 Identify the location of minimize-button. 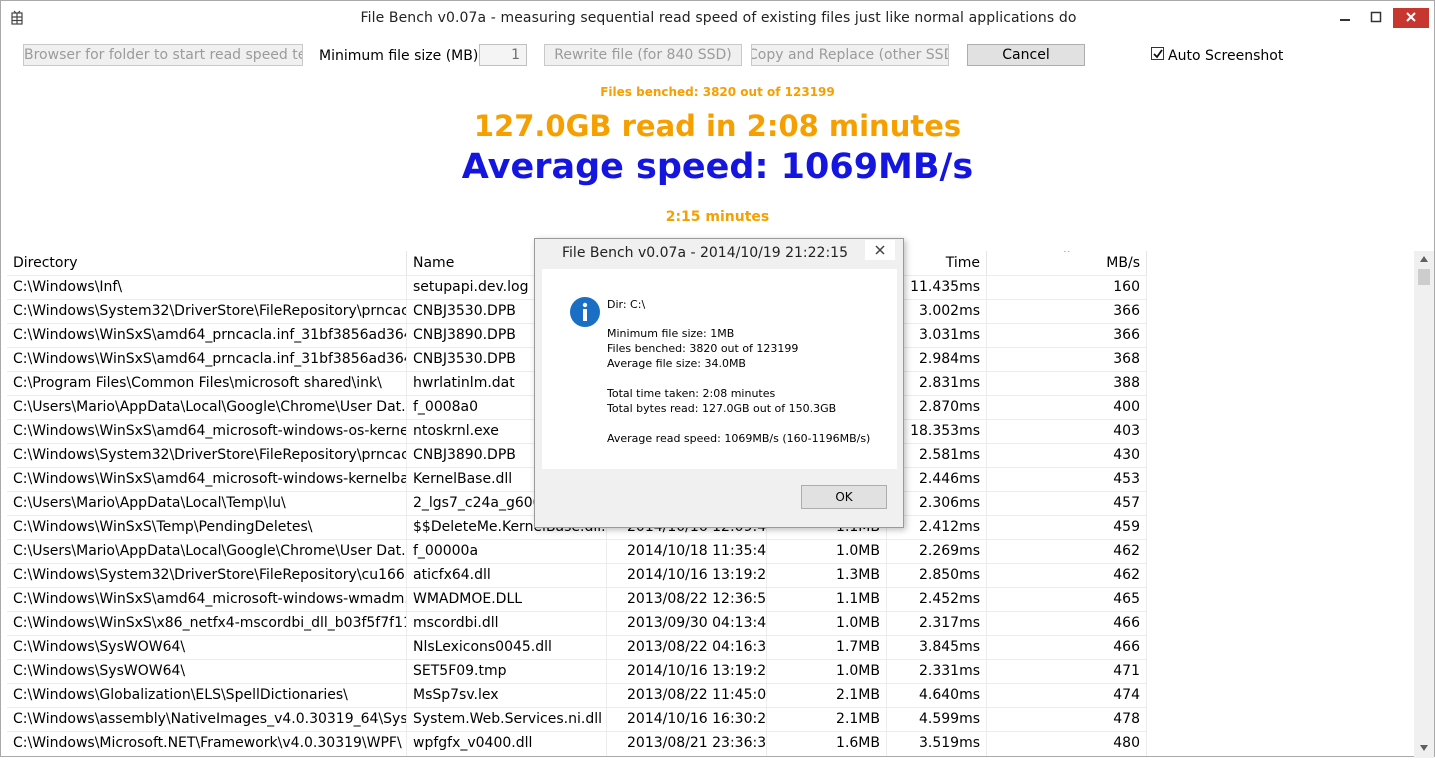
(1345, 18).